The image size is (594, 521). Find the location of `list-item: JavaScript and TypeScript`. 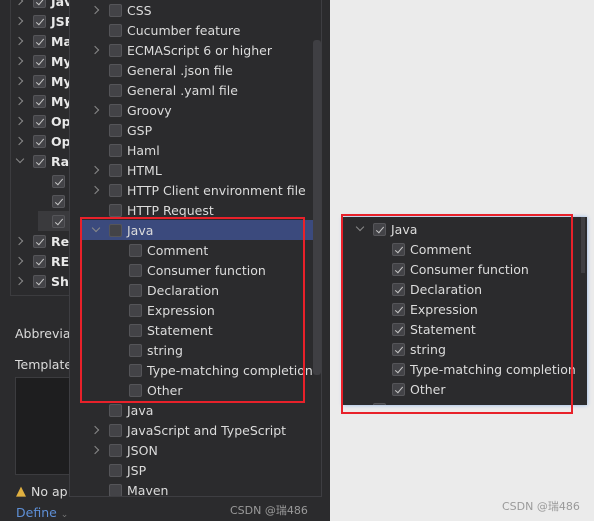

list-item: JavaScript and TypeScript is located at coordinates (188, 430).